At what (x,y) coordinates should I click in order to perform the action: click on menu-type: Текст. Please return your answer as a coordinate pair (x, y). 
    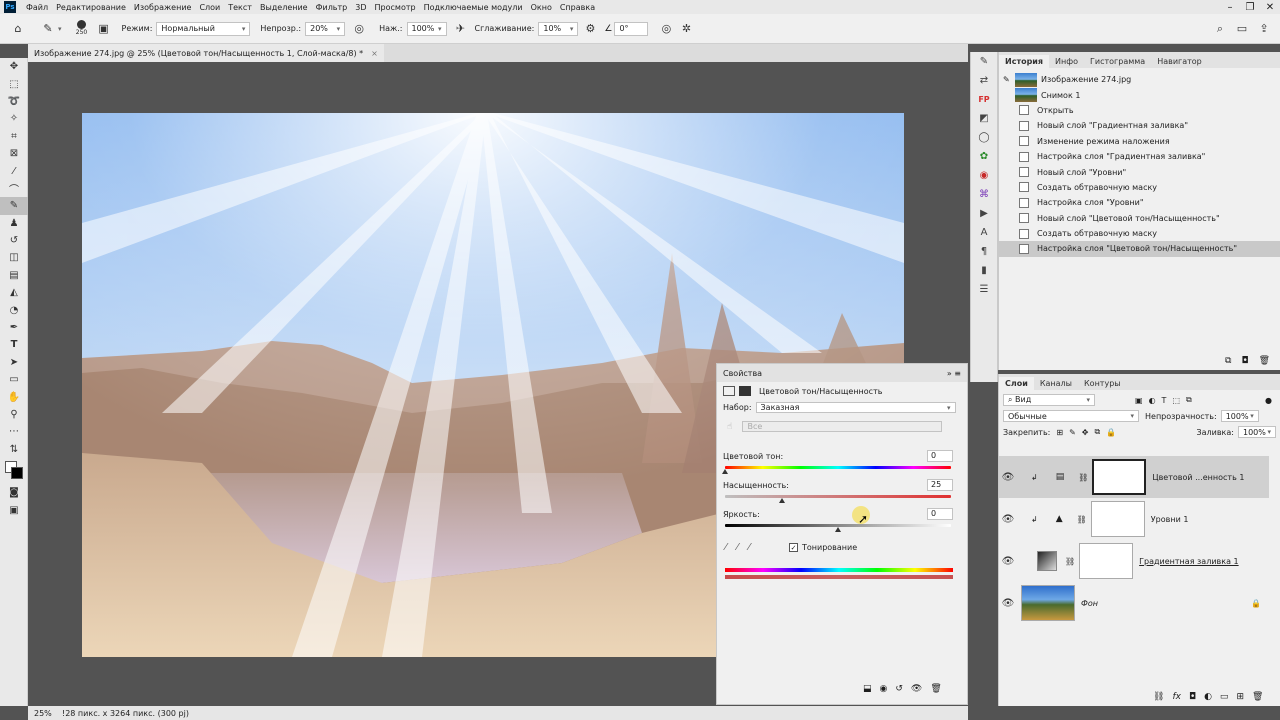
    Looking at the image, I should click on (240, 7).